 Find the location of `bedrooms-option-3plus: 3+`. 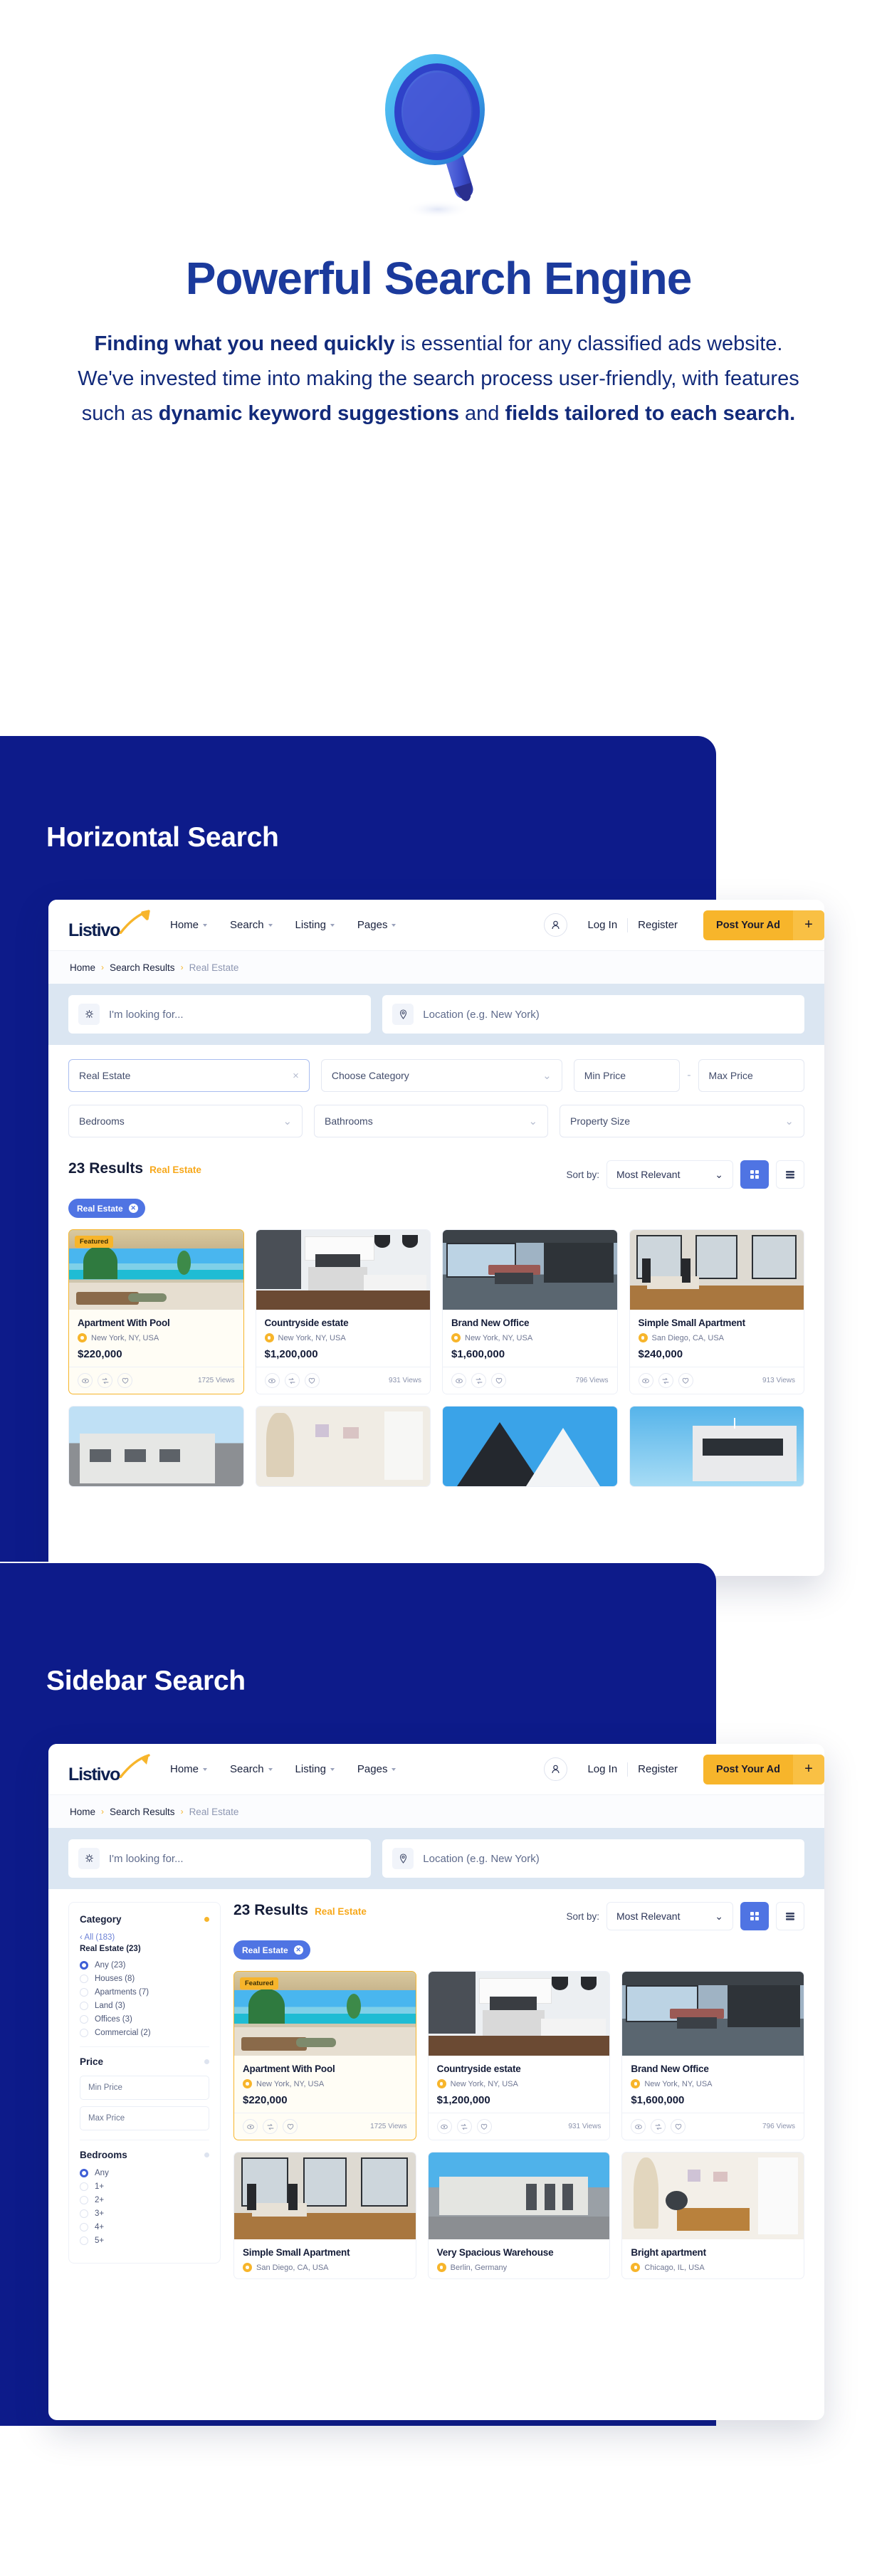

bedrooms-option-3plus: 3+ is located at coordinates (144, 2213).